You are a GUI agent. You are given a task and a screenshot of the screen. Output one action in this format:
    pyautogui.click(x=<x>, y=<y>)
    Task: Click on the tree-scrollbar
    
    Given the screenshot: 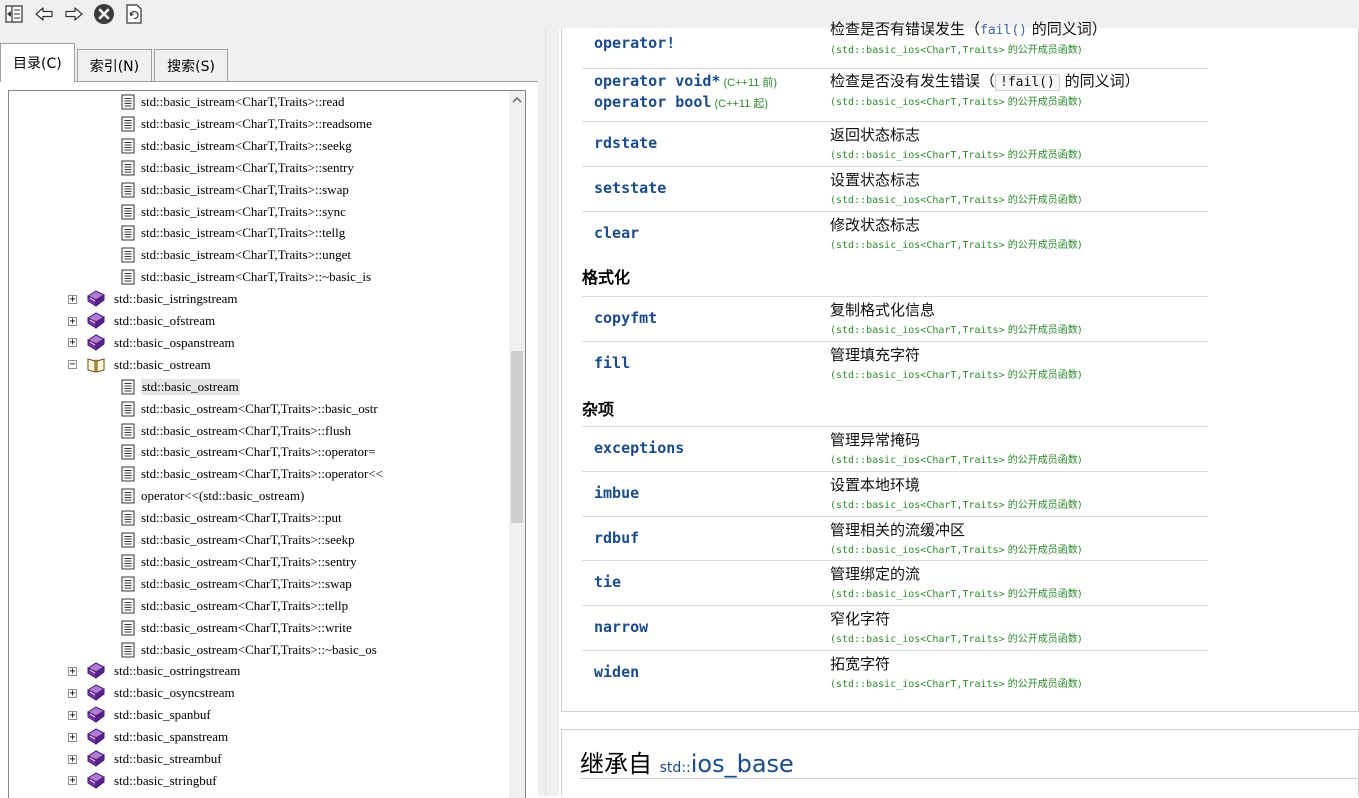 What is the action you would take?
    pyautogui.click(x=517, y=444)
    